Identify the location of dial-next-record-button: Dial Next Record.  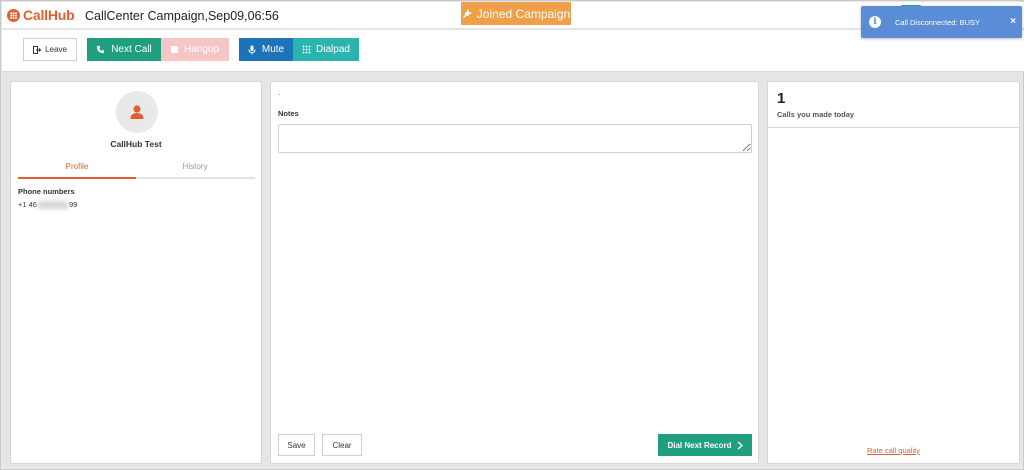
(705, 445).